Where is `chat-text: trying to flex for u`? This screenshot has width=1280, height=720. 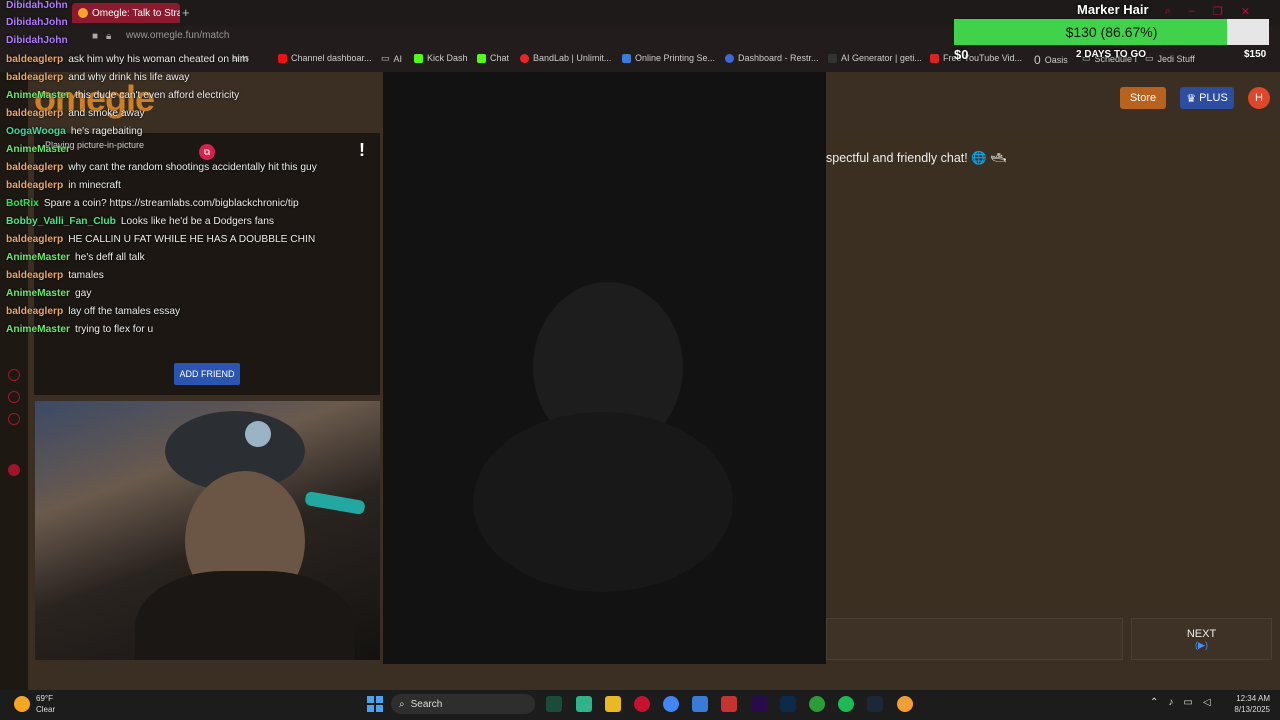 chat-text: trying to flex for u is located at coordinates (114, 329).